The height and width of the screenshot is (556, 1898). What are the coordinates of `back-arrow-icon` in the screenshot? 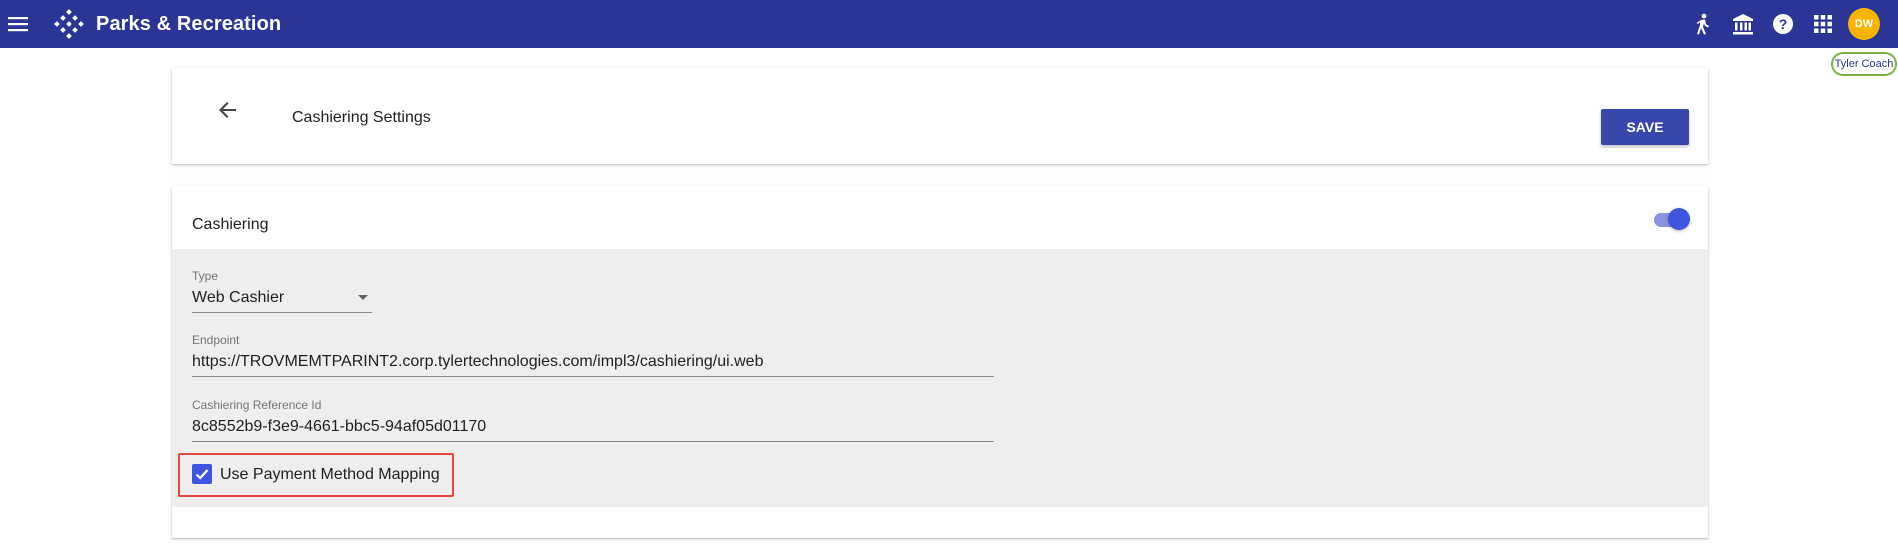 It's located at (228, 110).